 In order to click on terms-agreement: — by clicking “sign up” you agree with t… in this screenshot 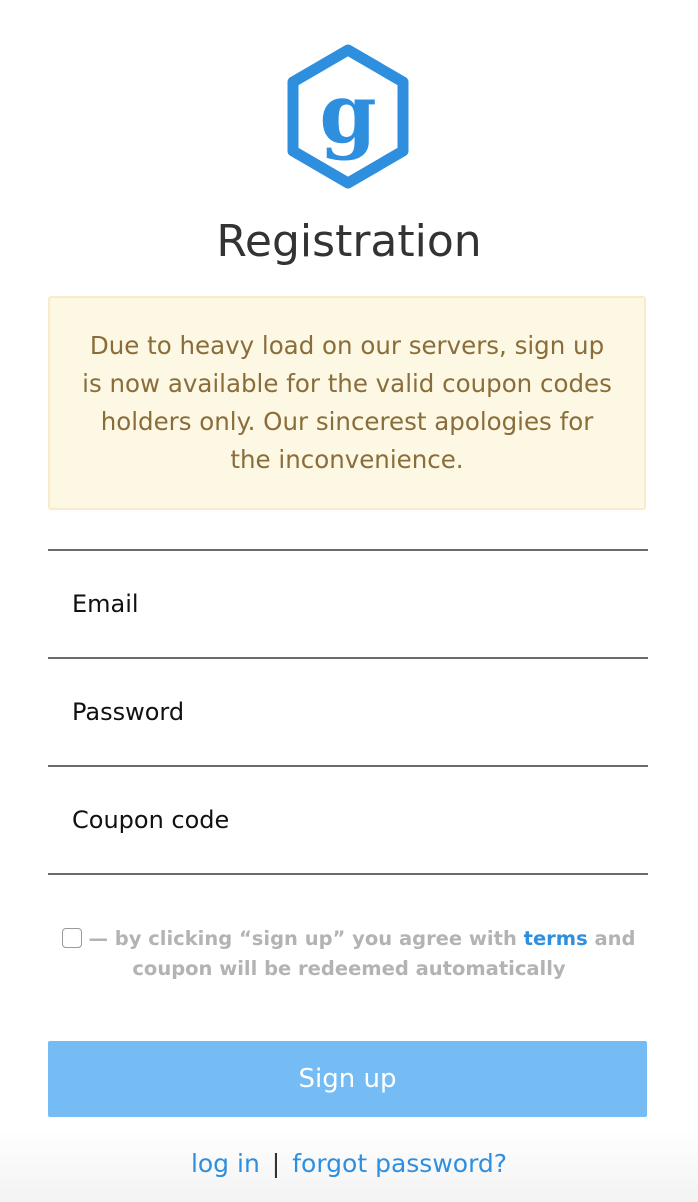, I will do `click(349, 954)`.